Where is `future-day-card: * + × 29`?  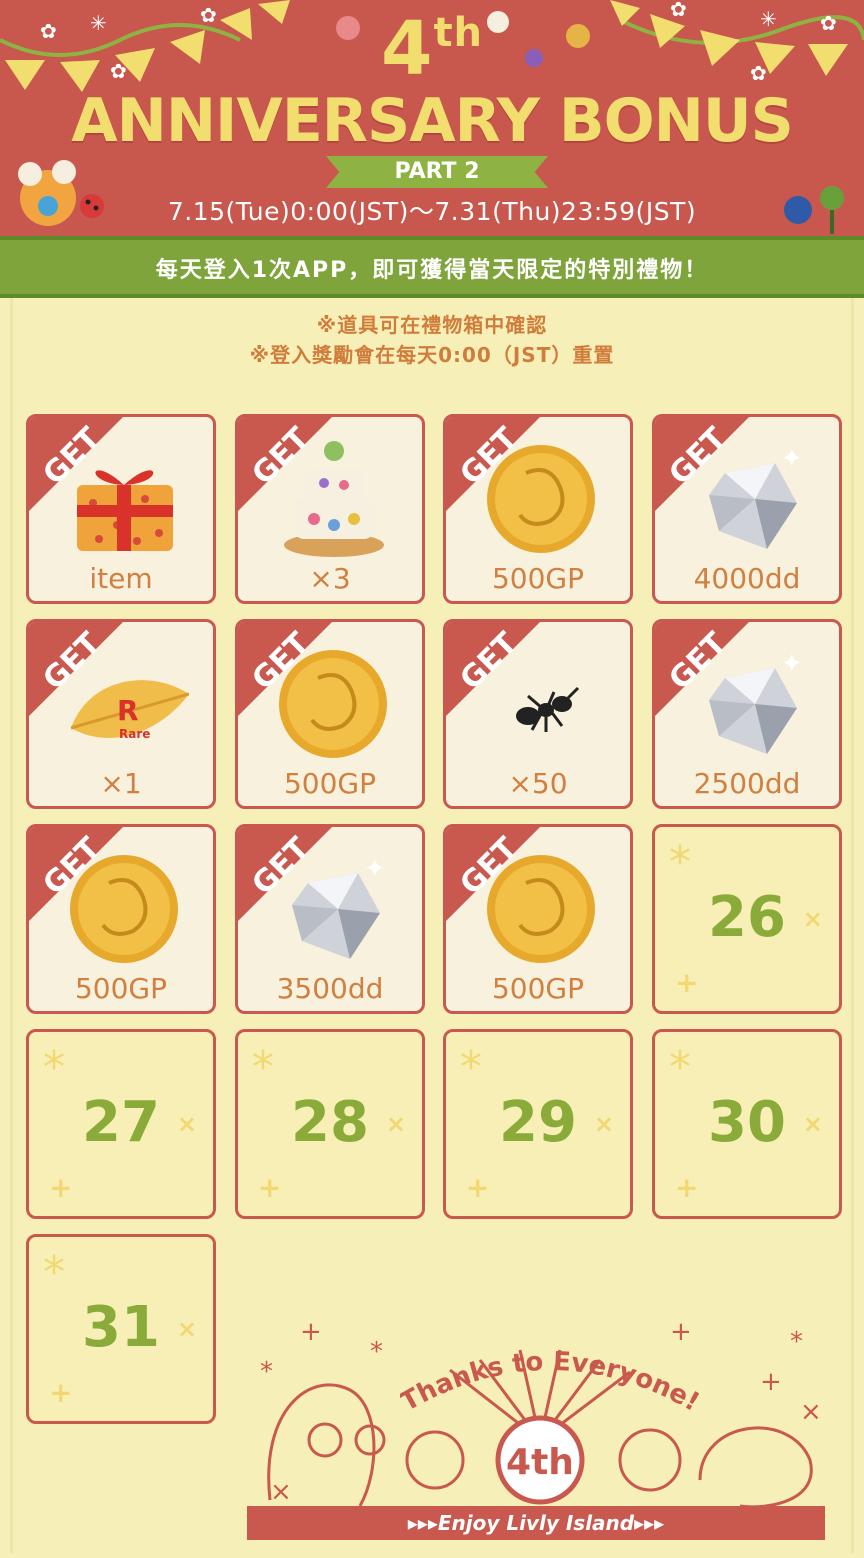
future-day-card: * + × 29 is located at coordinates (538, 1124).